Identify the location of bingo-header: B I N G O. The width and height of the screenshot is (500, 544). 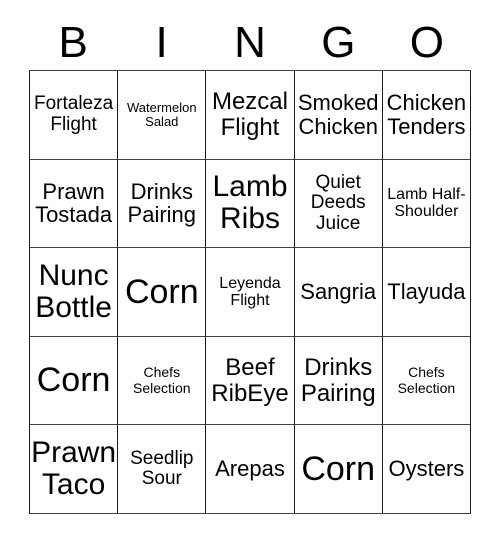
(250, 43).